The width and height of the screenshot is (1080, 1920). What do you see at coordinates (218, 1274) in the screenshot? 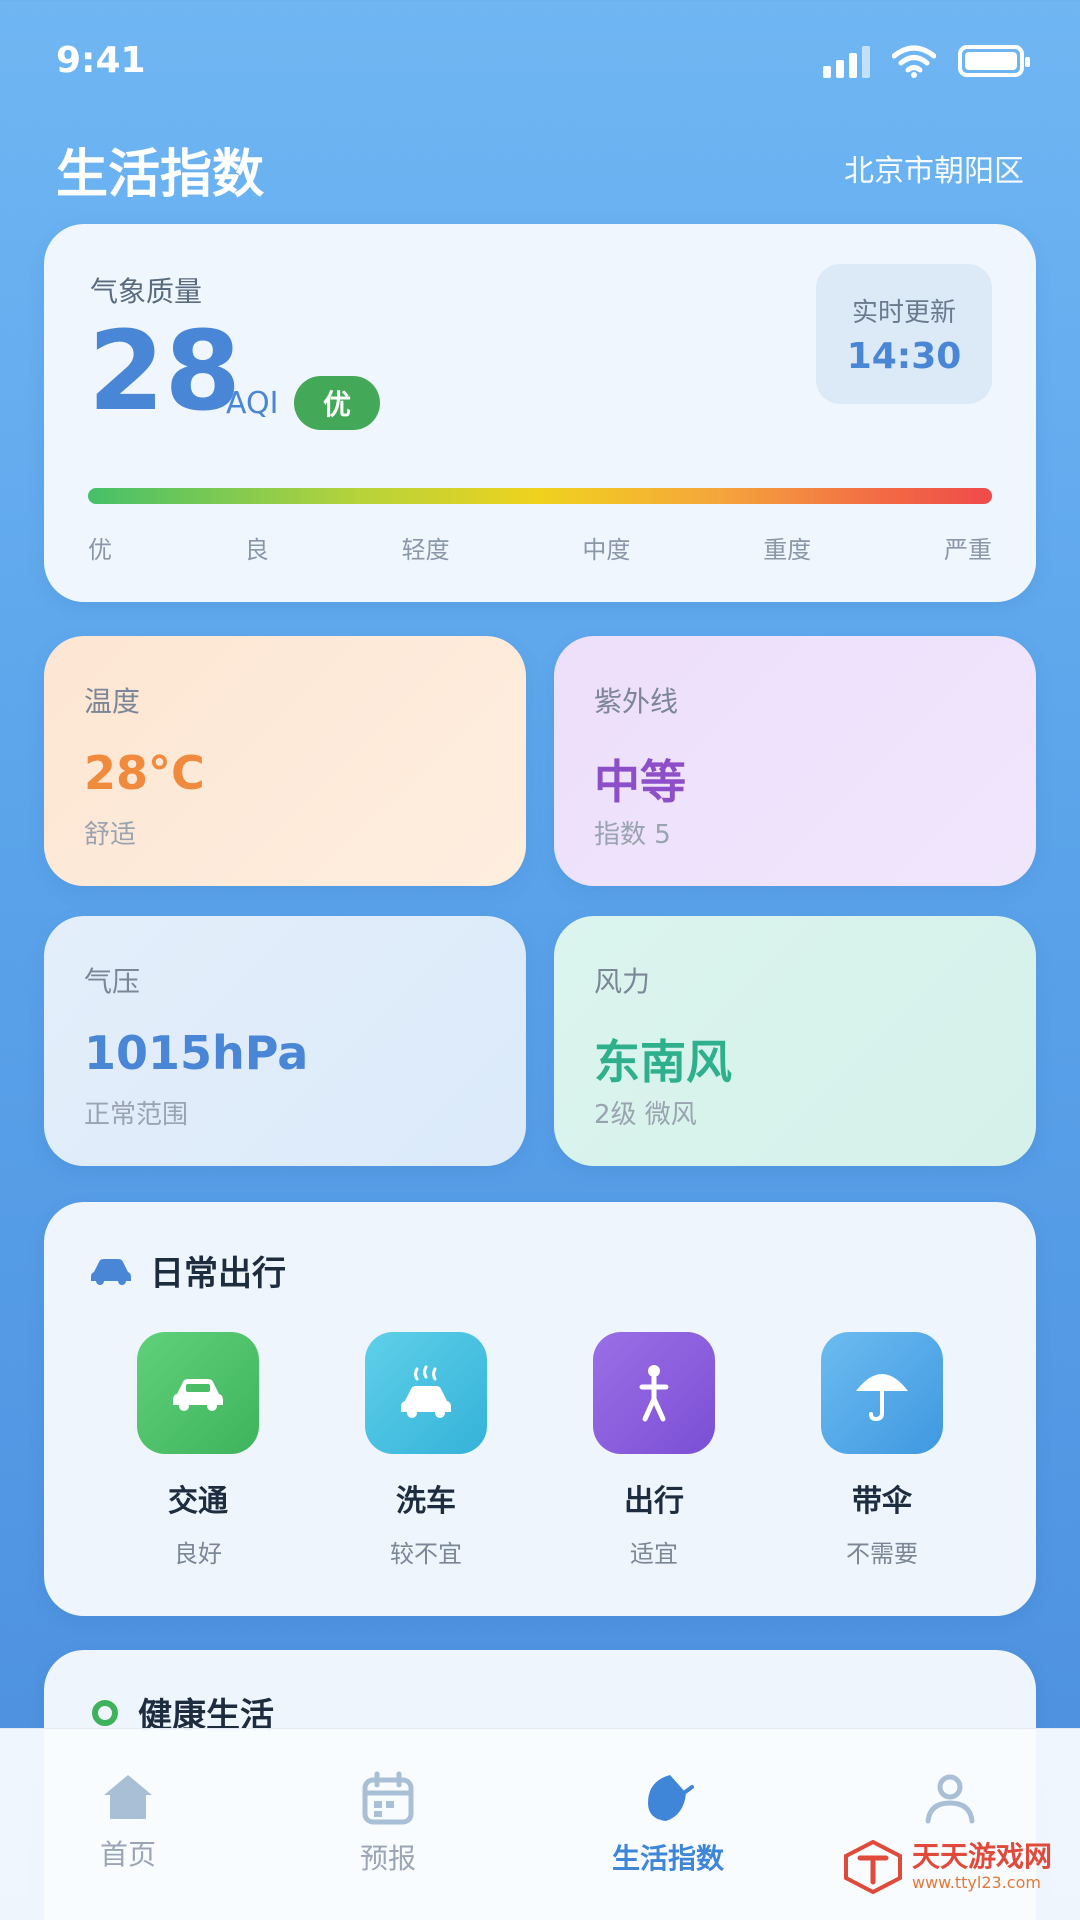
I see `travel-title: 日常出行` at bounding box center [218, 1274].